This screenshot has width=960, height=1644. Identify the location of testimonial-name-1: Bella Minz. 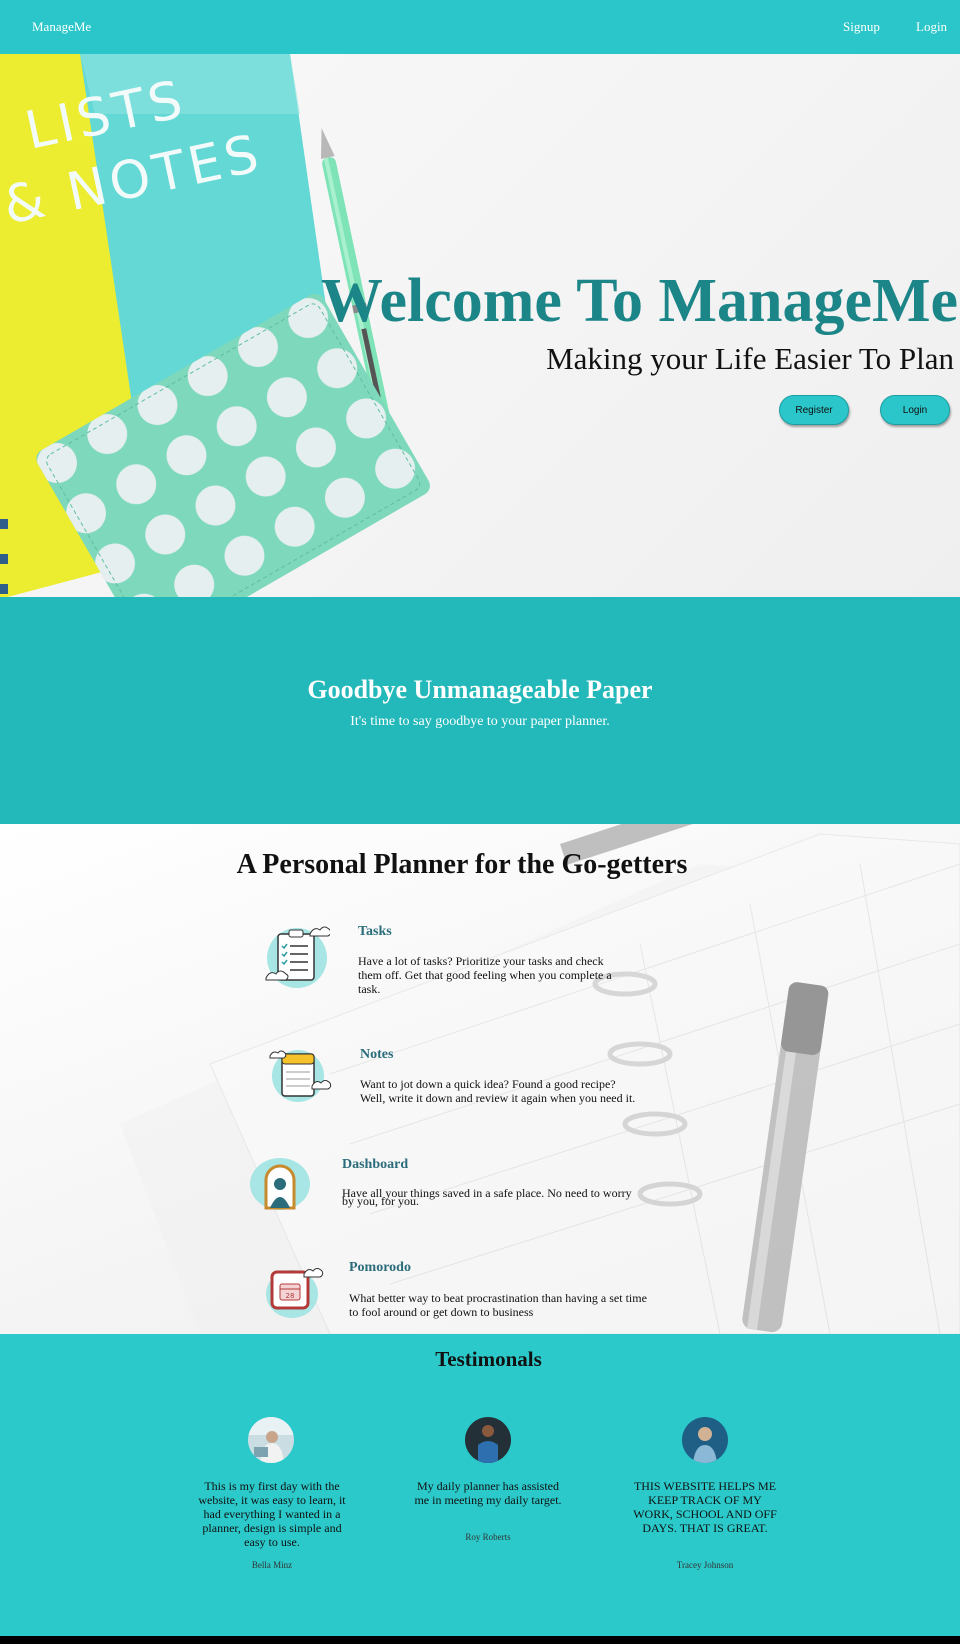
(272, 1565).